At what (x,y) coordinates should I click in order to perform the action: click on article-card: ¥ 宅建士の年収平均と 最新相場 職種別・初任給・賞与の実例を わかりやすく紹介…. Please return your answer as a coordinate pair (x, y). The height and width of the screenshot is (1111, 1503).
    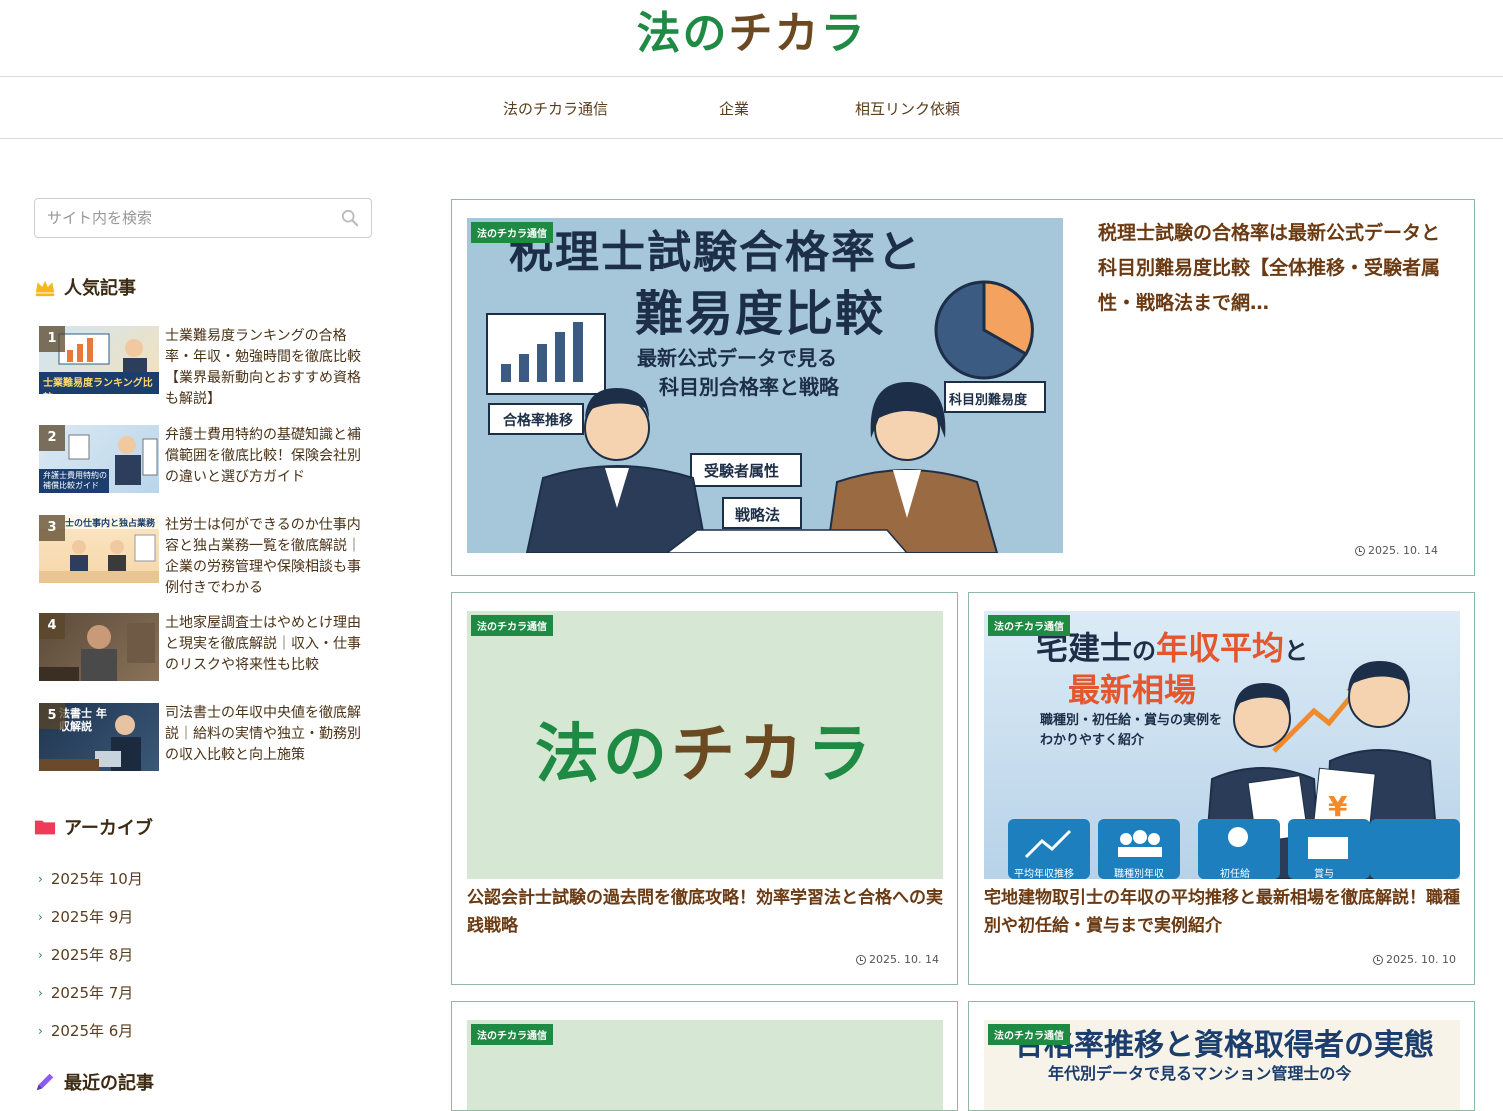
    Looking at the image, I should click on (1221, 788).